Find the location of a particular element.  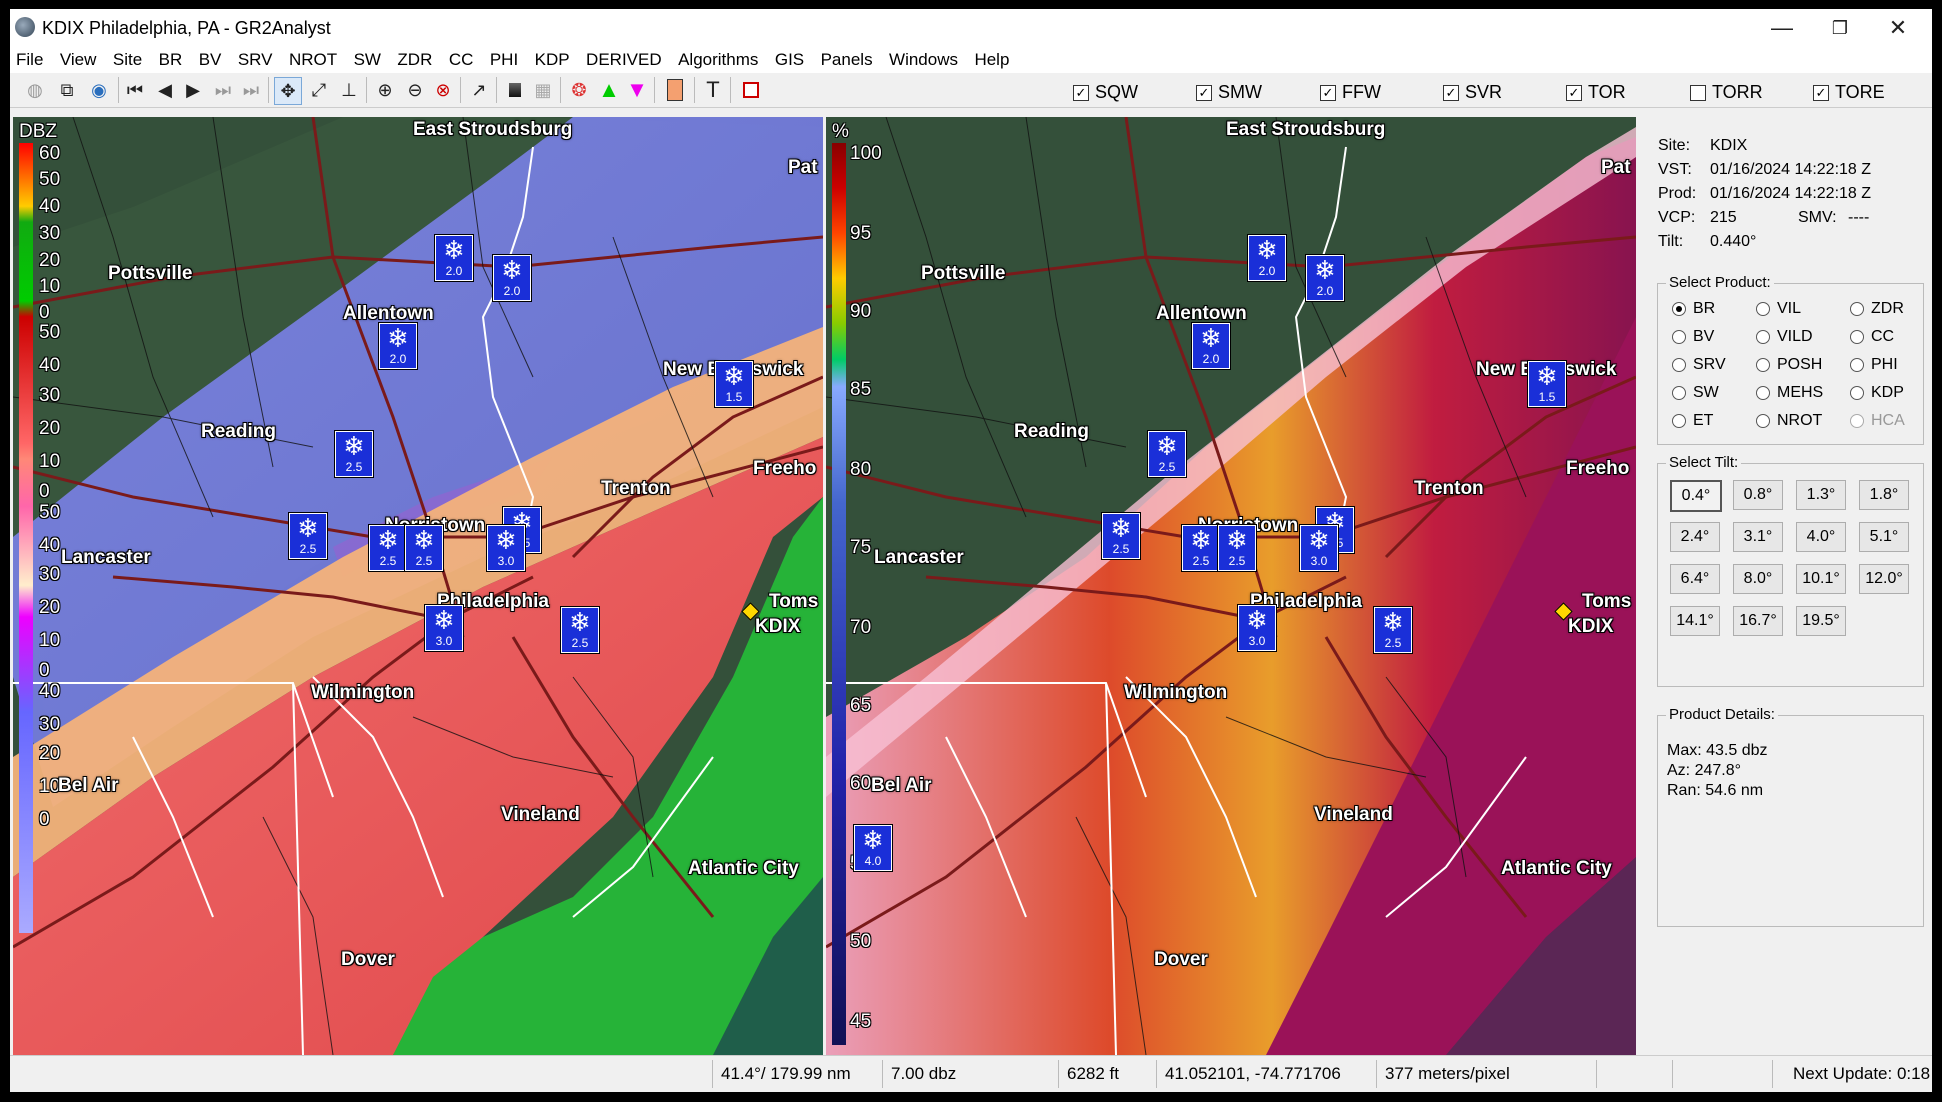

tilt-button: 8.0° is located at coordinates (1758, 579).